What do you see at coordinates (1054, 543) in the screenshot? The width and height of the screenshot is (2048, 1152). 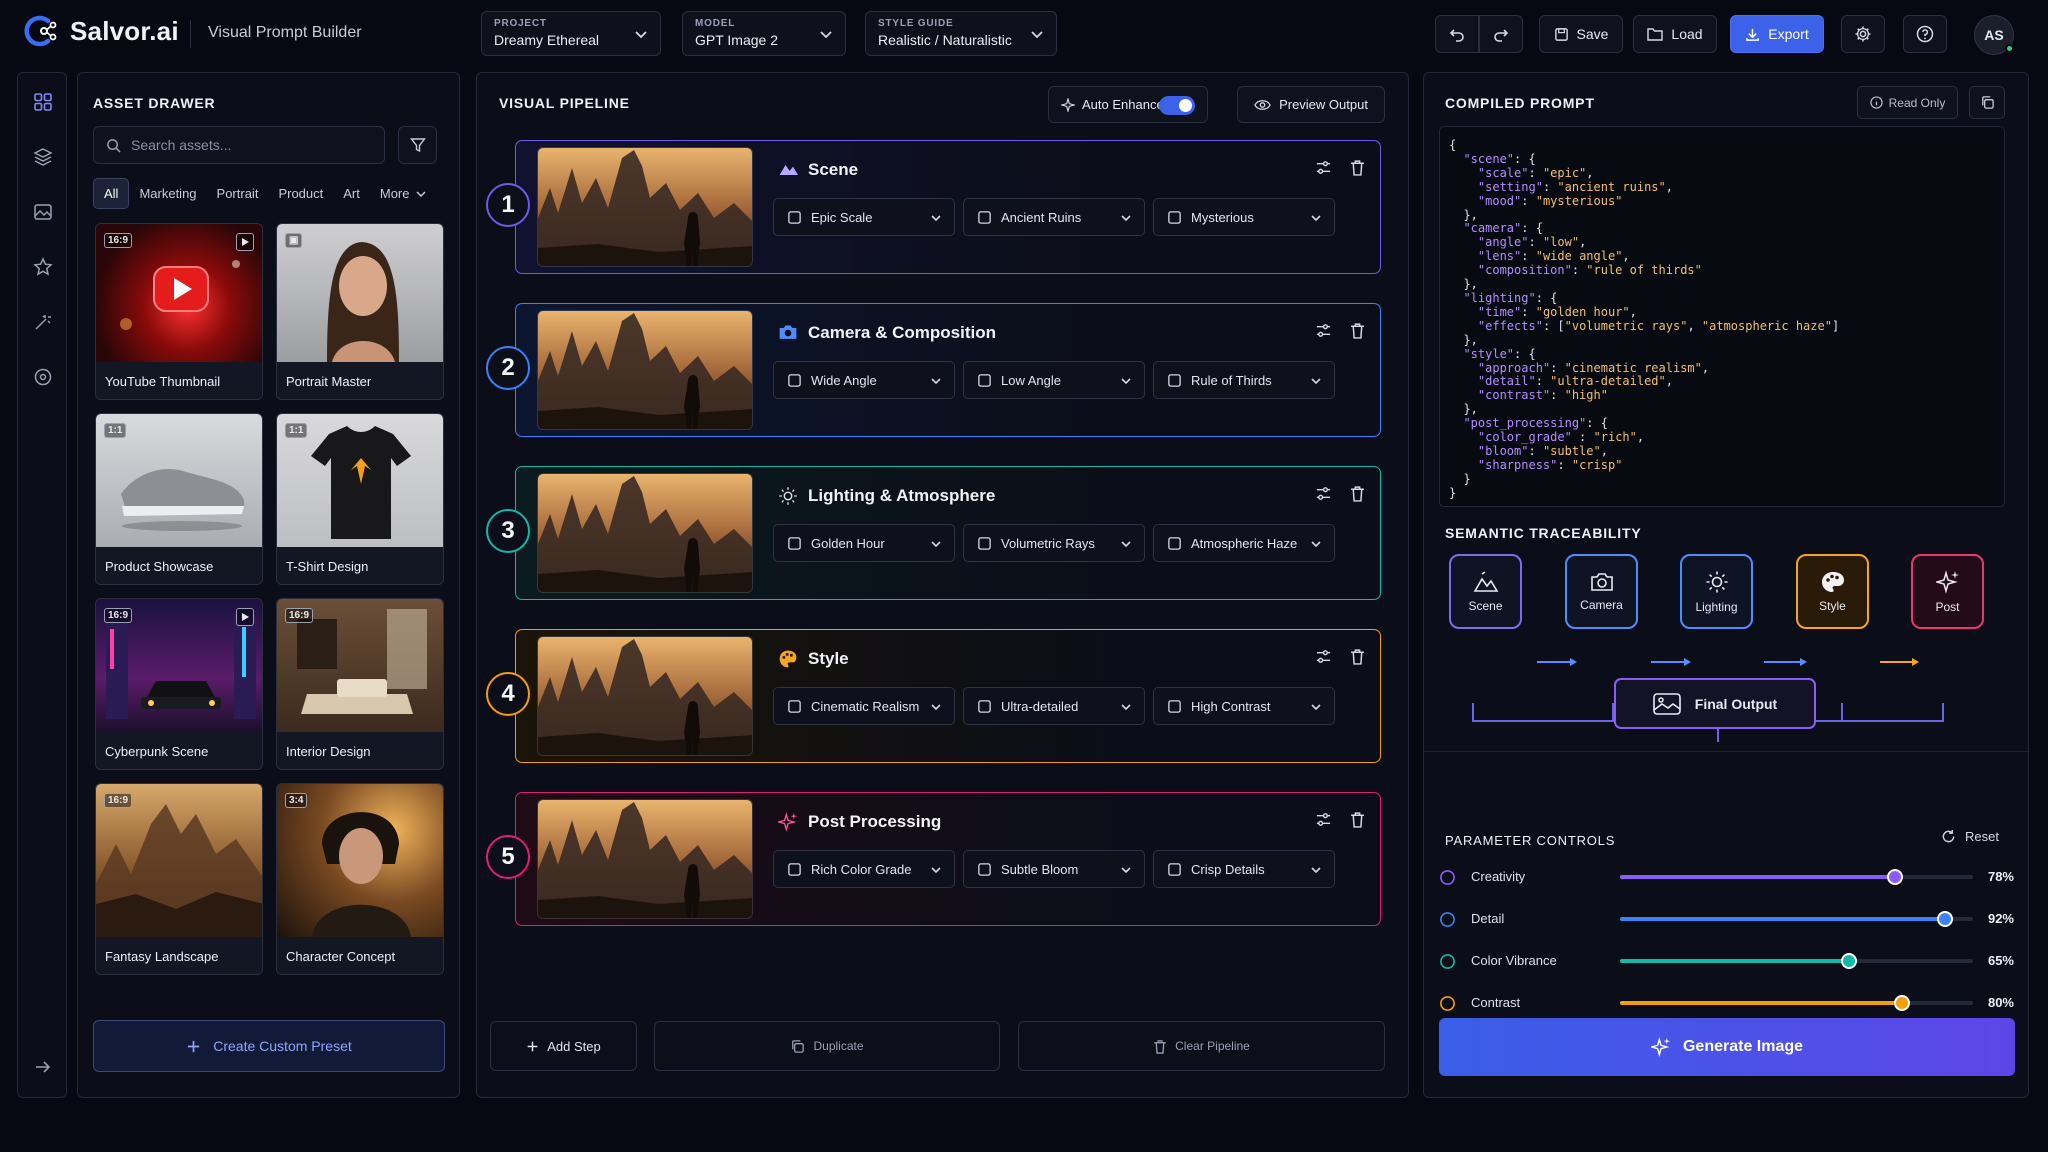 I see `option-dropdown-2: Volumetric Rays` at bounding box center [1054, 543].